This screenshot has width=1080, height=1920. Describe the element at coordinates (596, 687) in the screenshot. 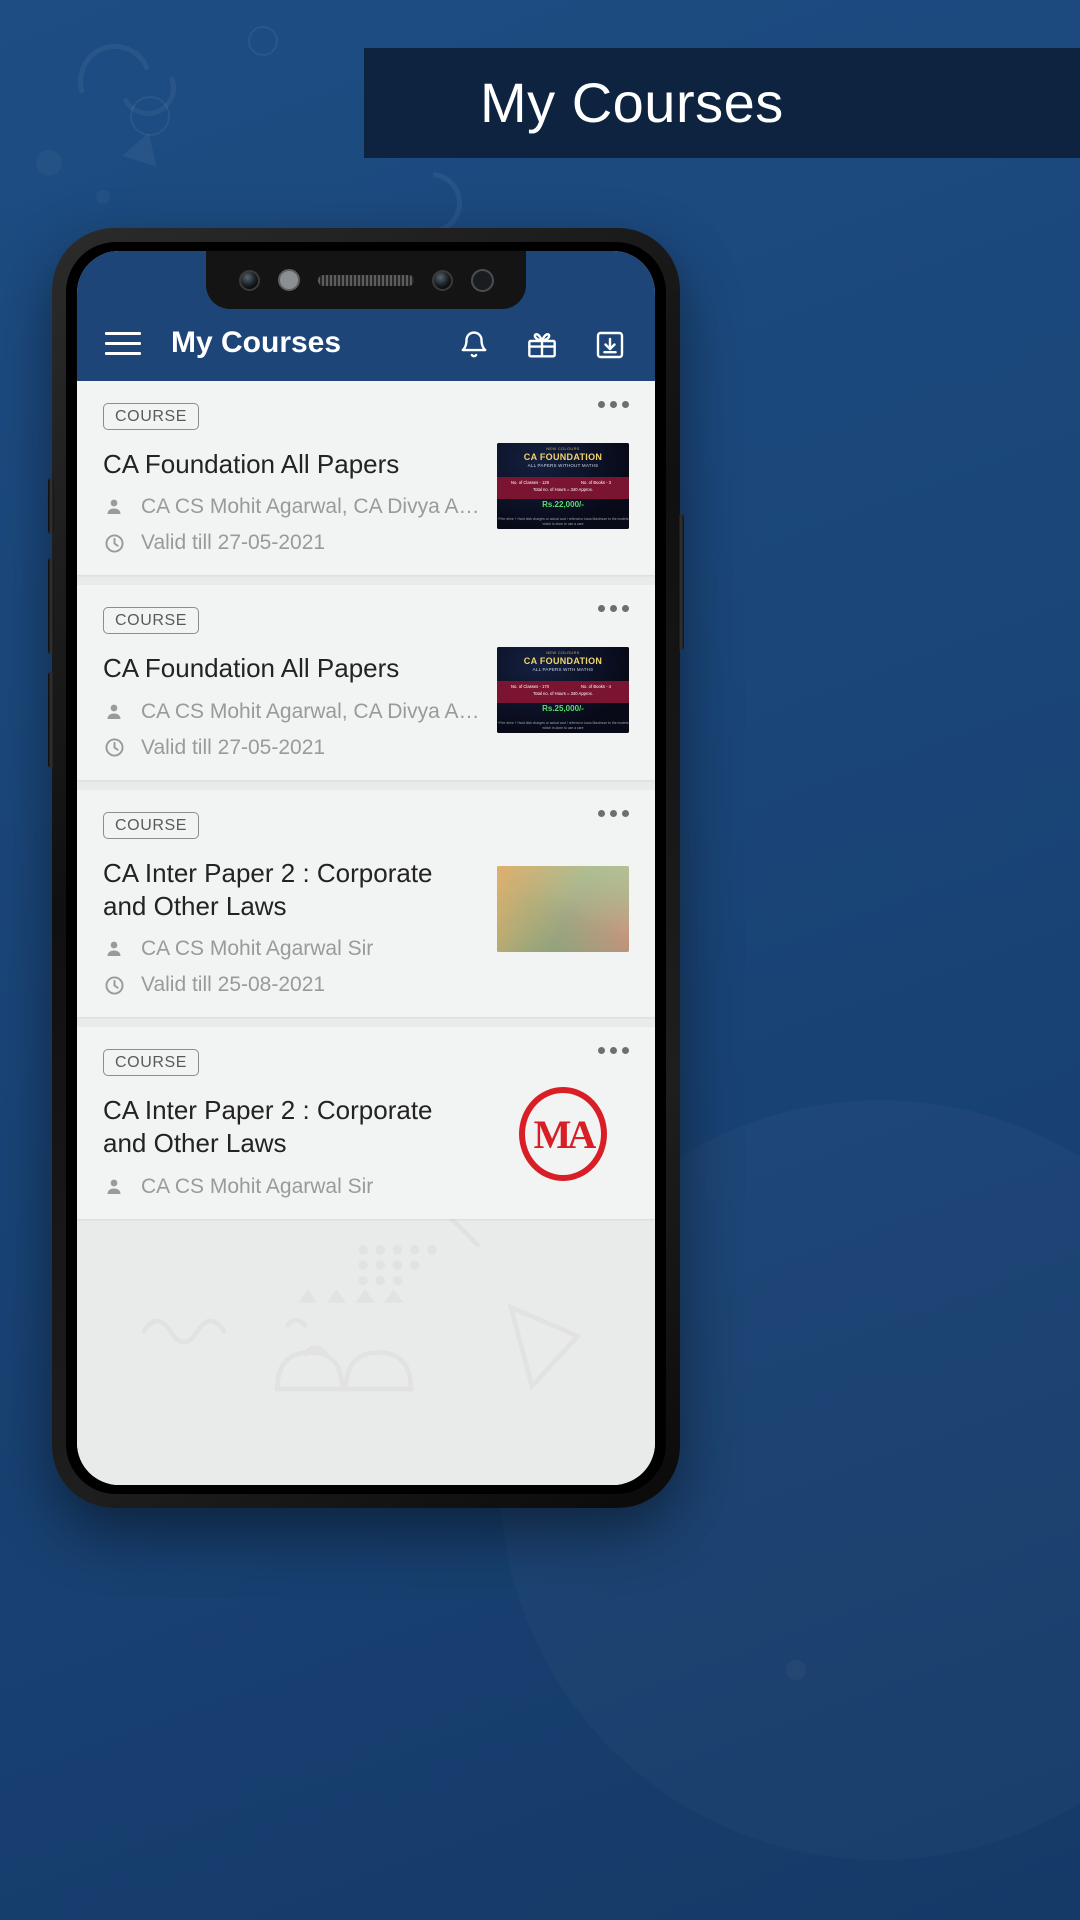

I see `poster-stat-right: No. of Books - 4` at that location.